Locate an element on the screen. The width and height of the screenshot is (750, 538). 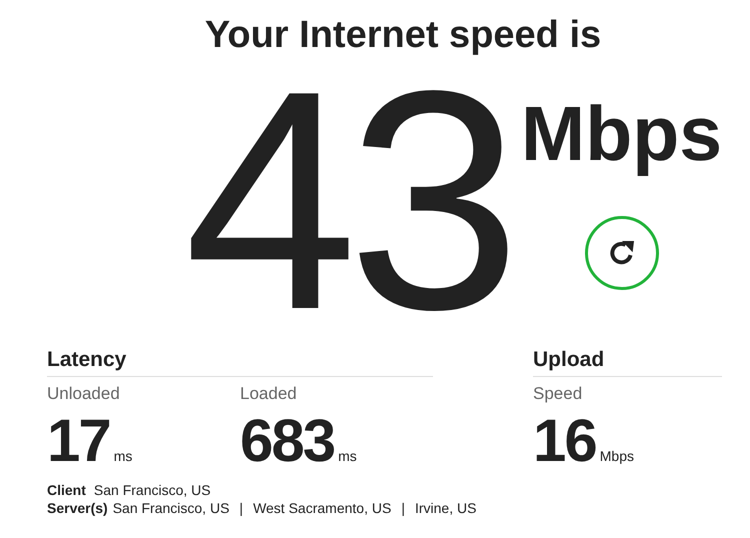
metric-unit: Mbps is located at coordinates (617, 456).